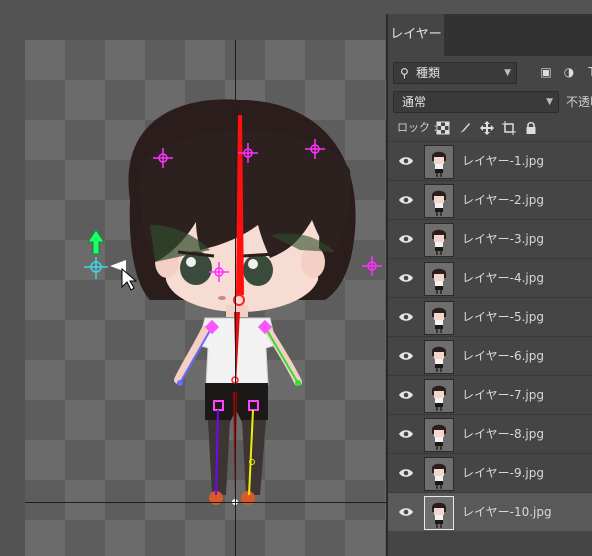 The image size is (592, 556). I want to click on layer-row-5: レイヤー-5.jpg, so click(490, 316).